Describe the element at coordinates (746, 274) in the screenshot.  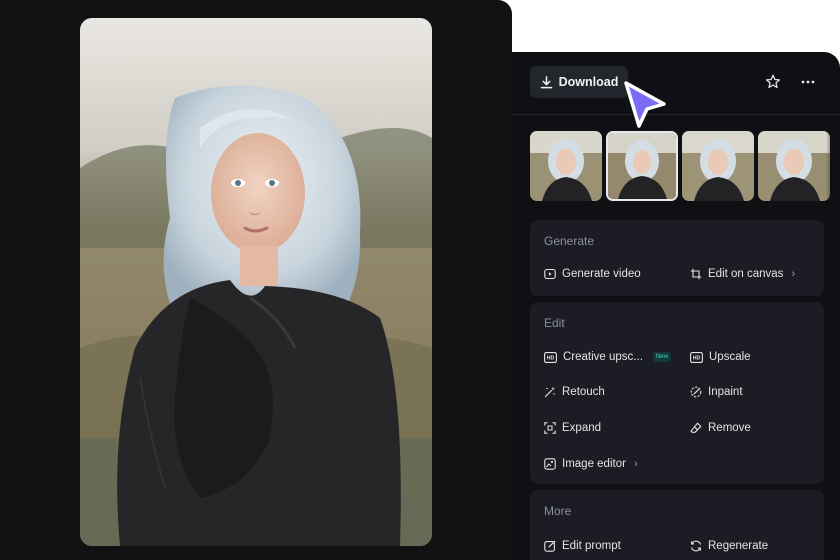
I see `edit-on-canvas-label: Edit on canvas` at that location.